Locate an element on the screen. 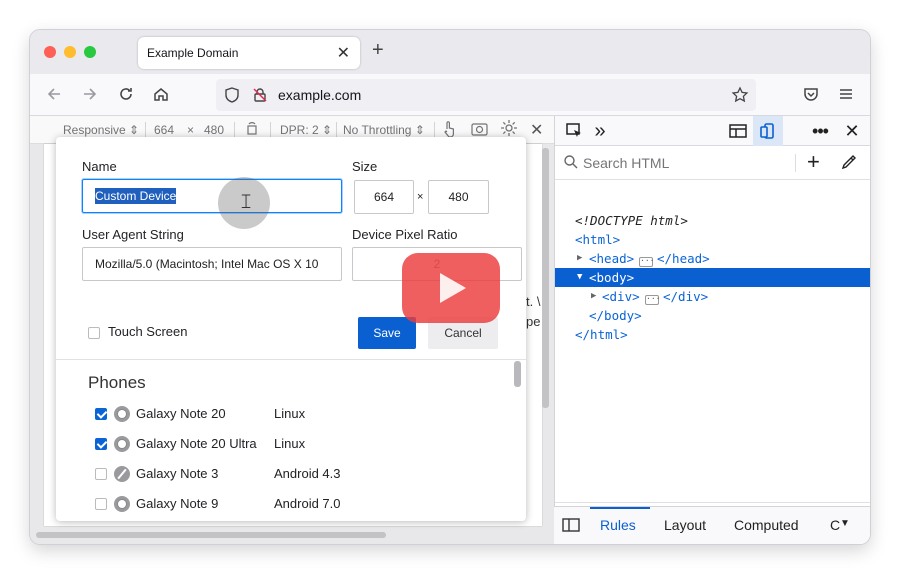 This screenshot has width=900, height=576. dock-options-icon is located at coordinates (738, 131).